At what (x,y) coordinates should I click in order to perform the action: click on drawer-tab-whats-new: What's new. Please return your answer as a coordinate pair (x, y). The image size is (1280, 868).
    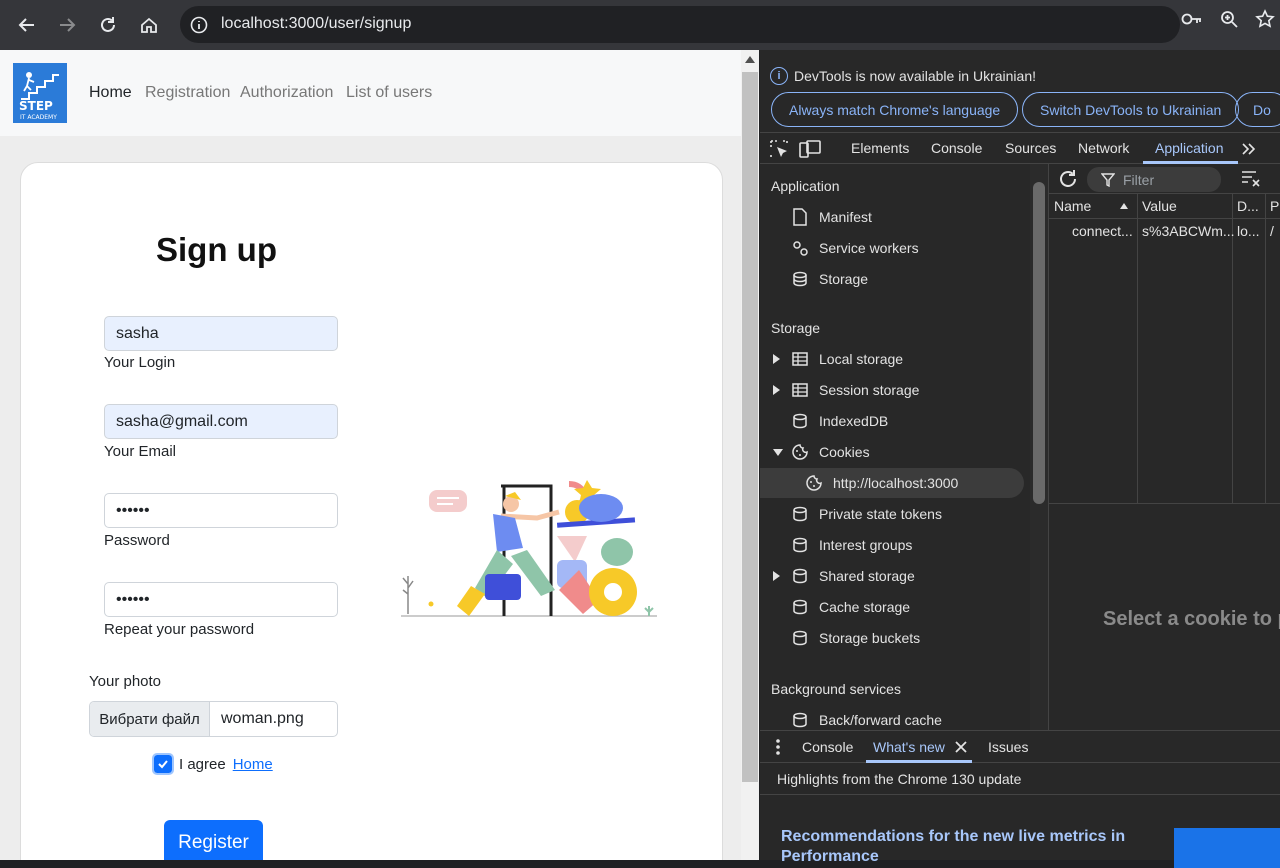
    Looking at the image, I should click on (909, 747).